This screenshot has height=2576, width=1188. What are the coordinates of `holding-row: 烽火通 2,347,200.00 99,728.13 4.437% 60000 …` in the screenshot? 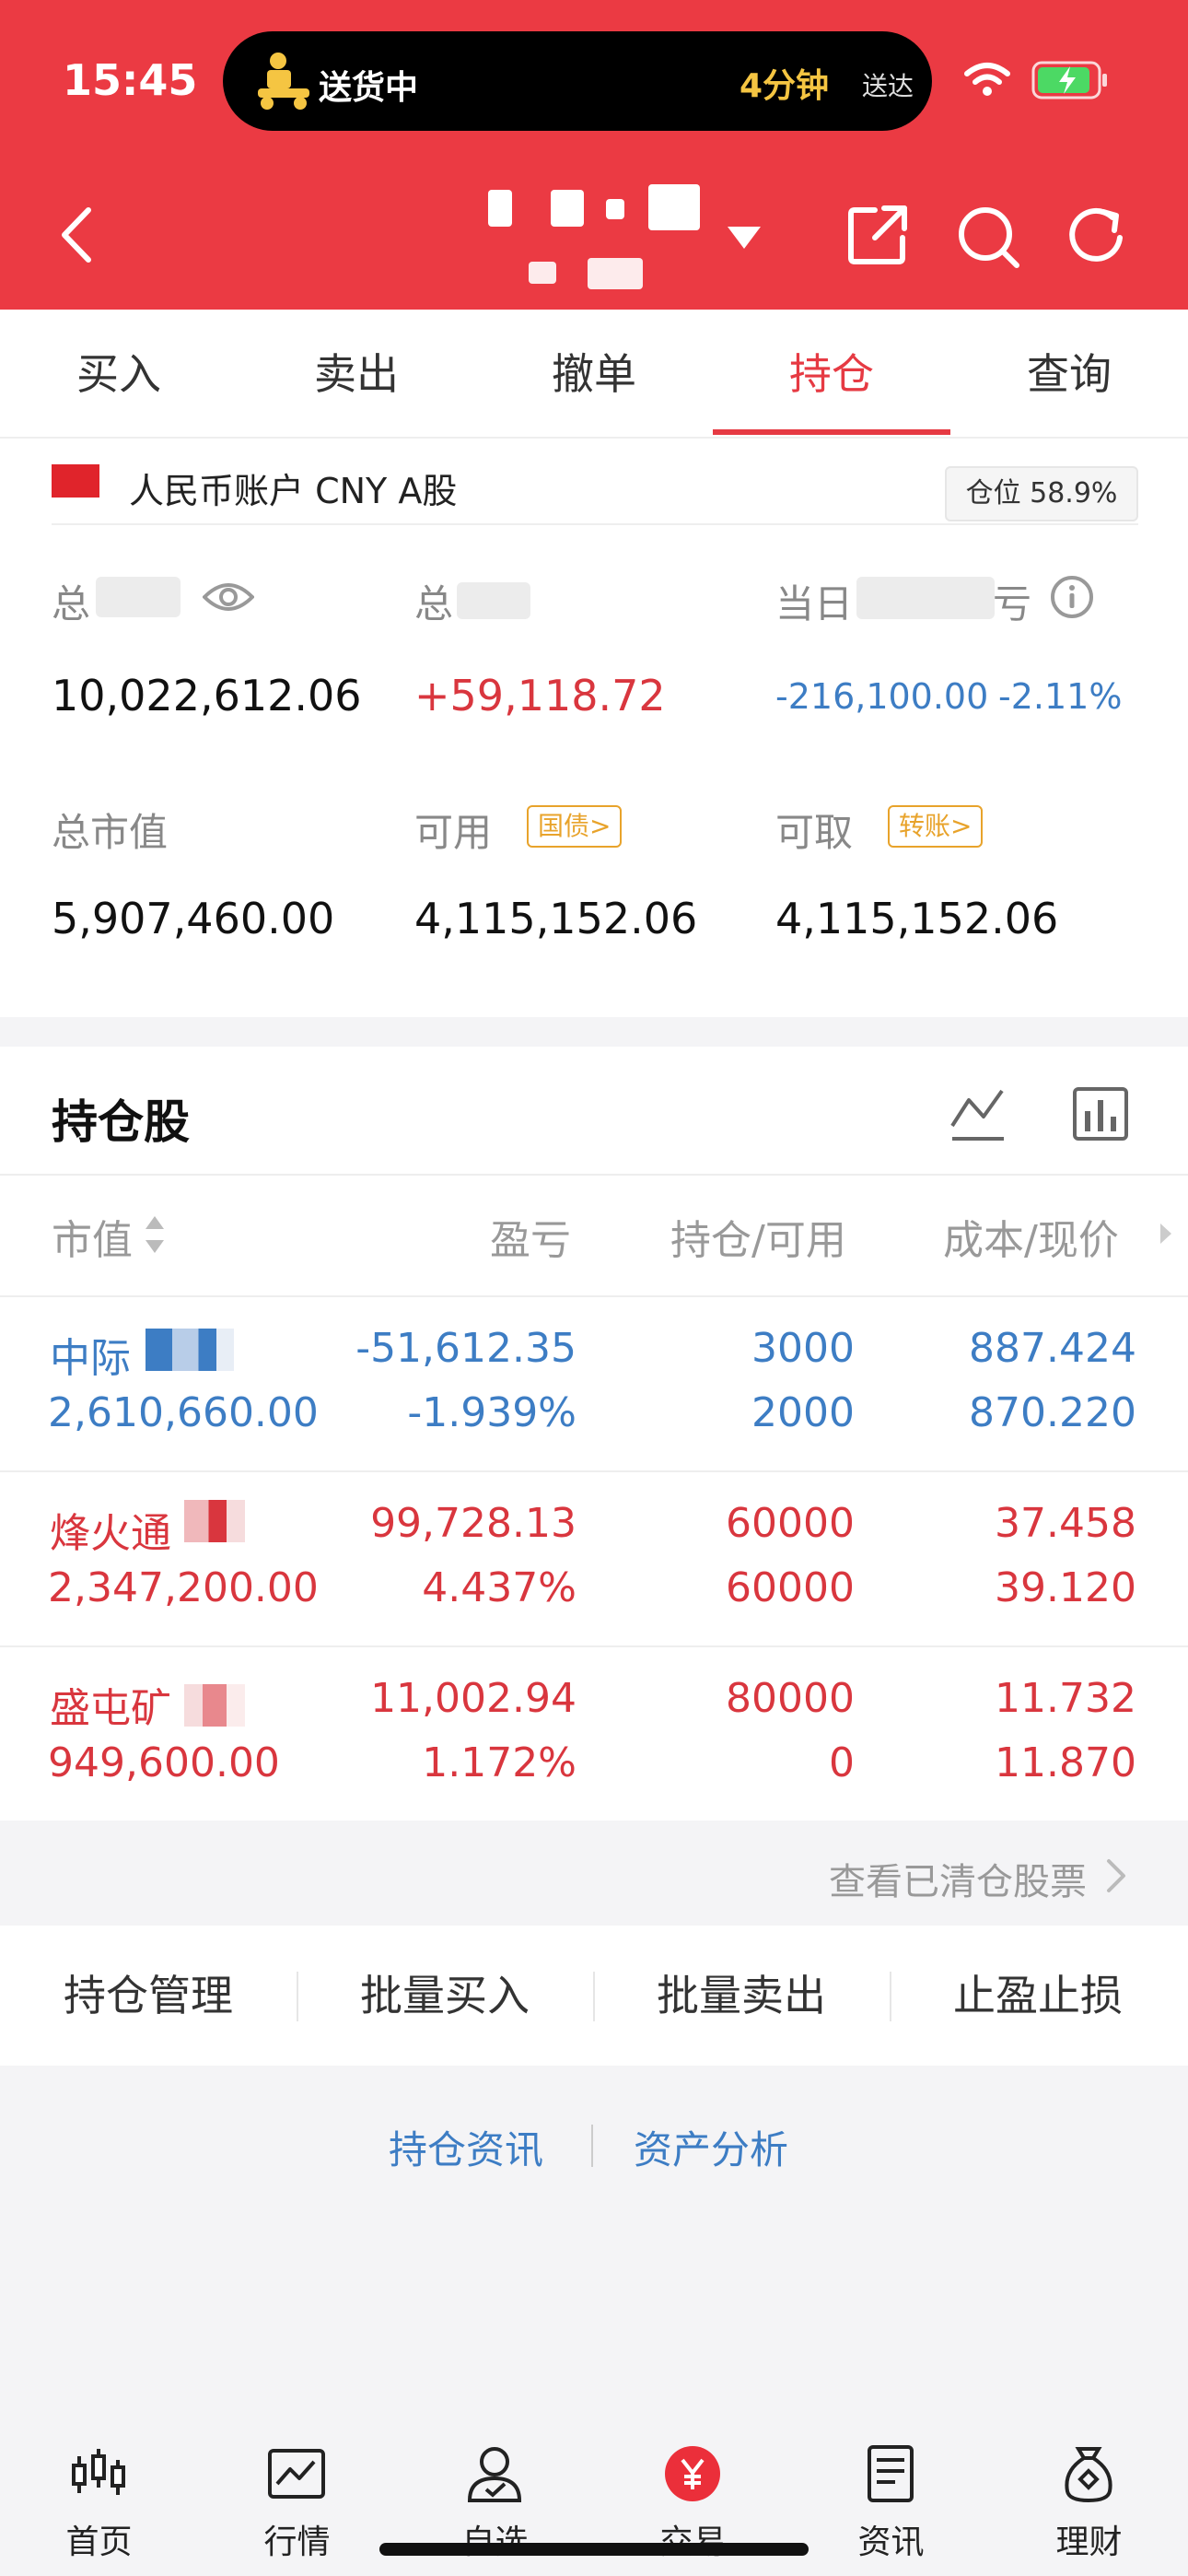 It's located at (594, 1559).